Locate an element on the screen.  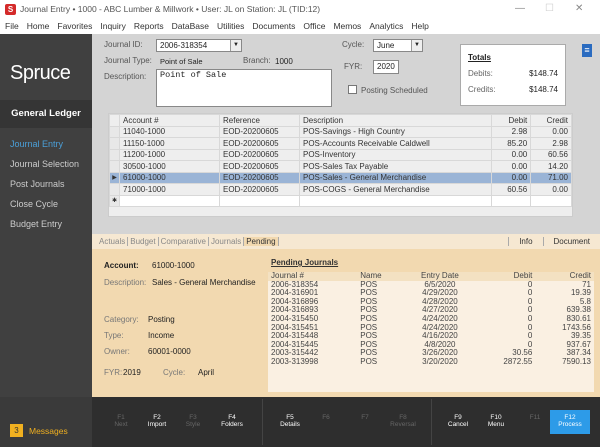
messages-link: Messages is located at coordinates (48, 431).